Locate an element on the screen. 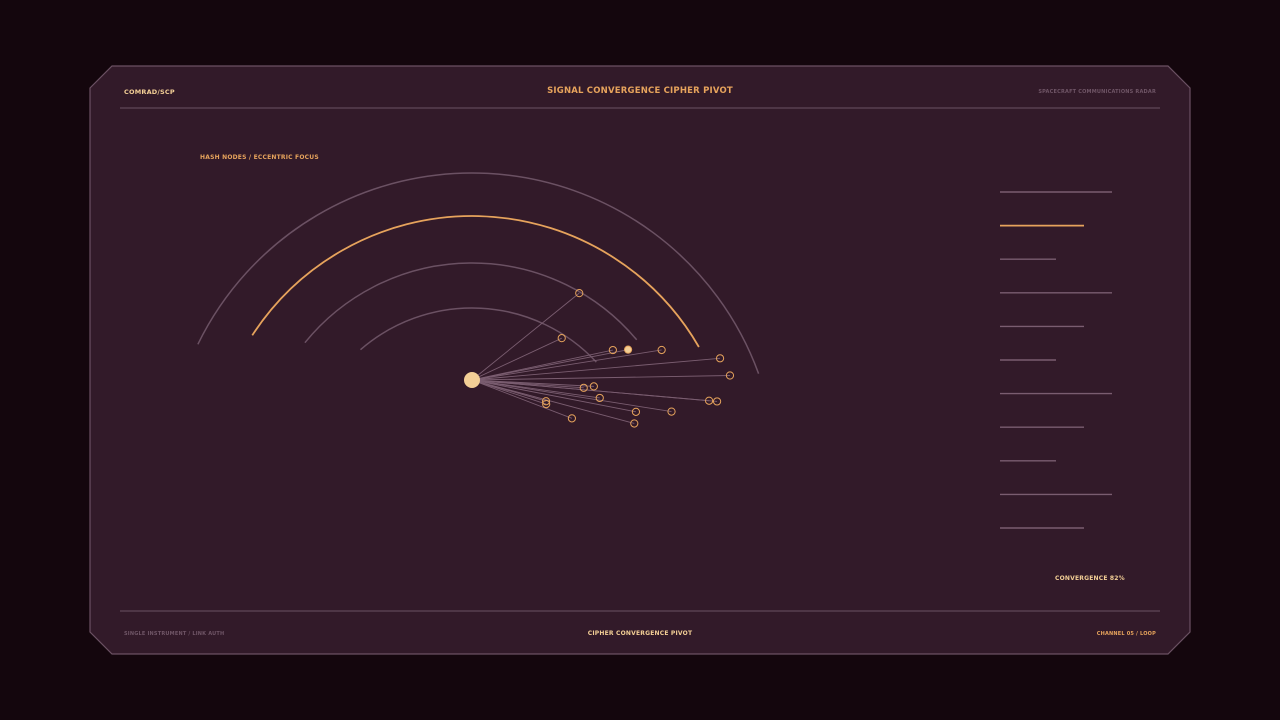 The width and height of the screenshot is (1280, 720). footer-right-label: CHANNEL 05 / LOOP is located at coordinates (1126, 634).